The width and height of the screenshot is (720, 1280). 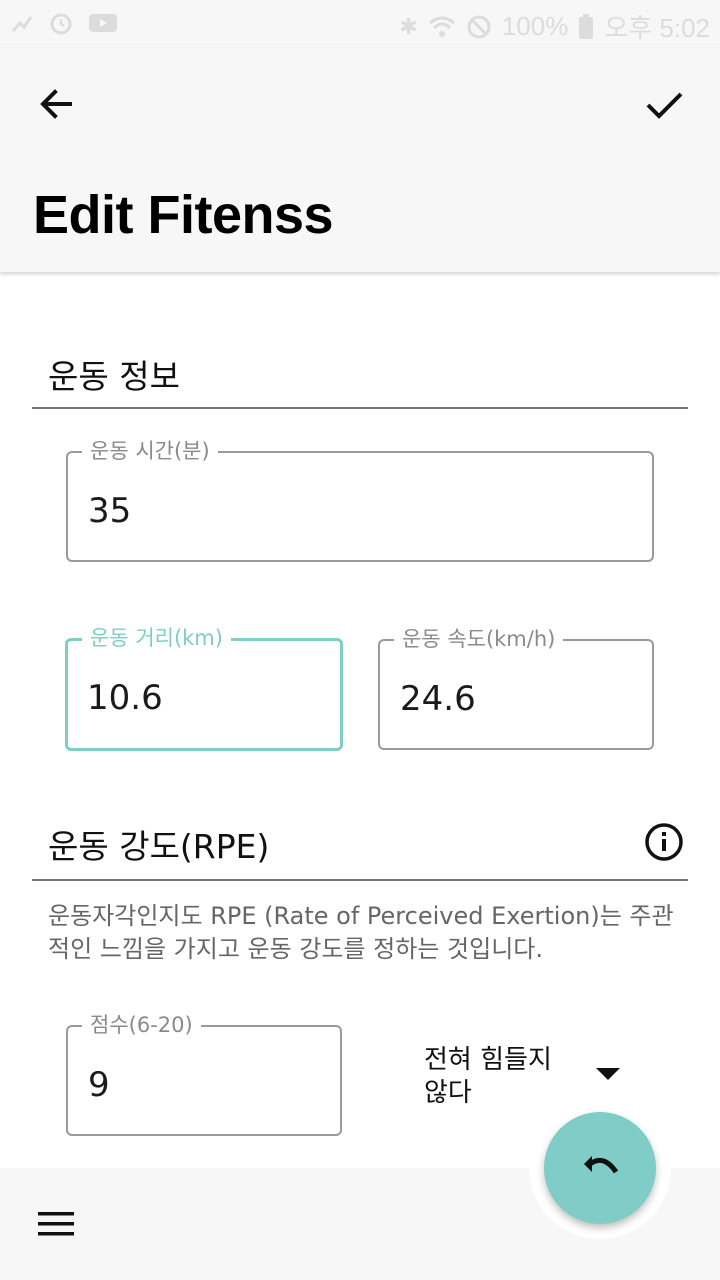 I want to click on alarm-icon, so click(x=61, y=24).